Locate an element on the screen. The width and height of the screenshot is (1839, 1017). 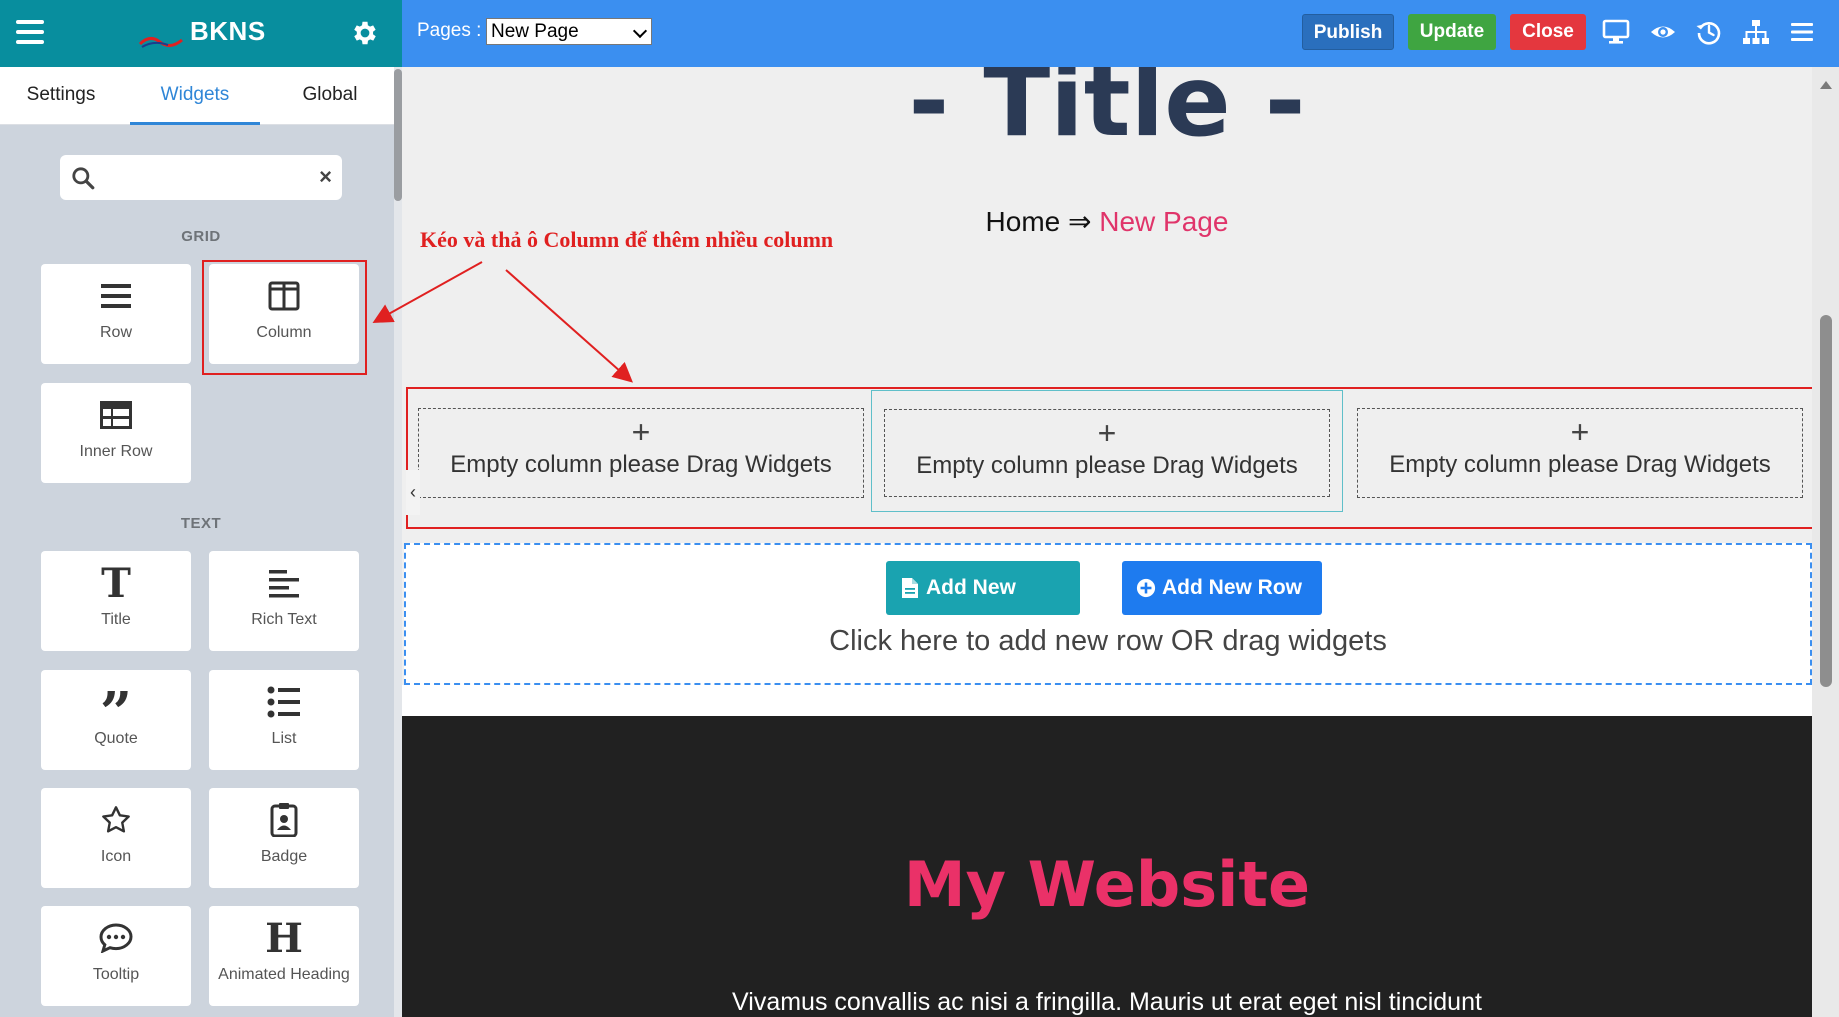
sidebar-header: BKNS is located at coordinates (201, 33).